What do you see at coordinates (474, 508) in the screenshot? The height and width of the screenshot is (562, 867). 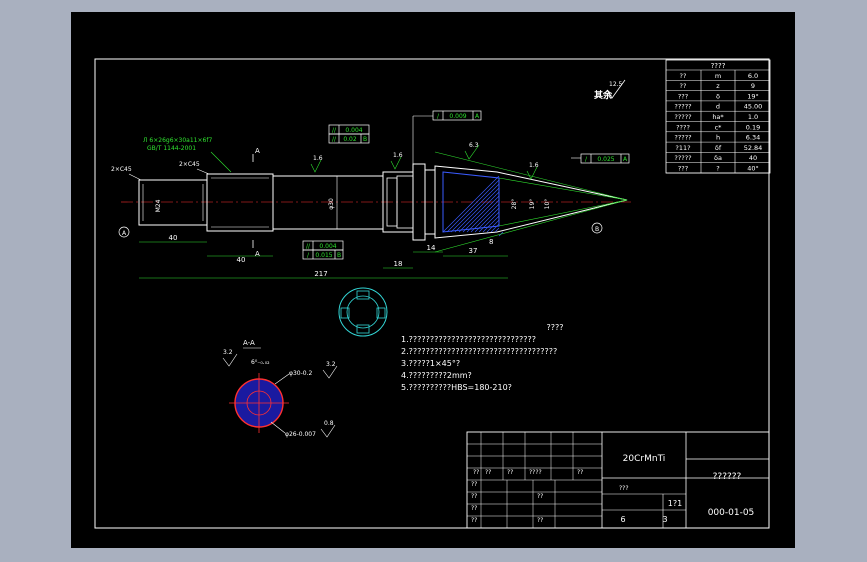 I see `tb-left-label-2: ??` at bounding box center [474, 508].